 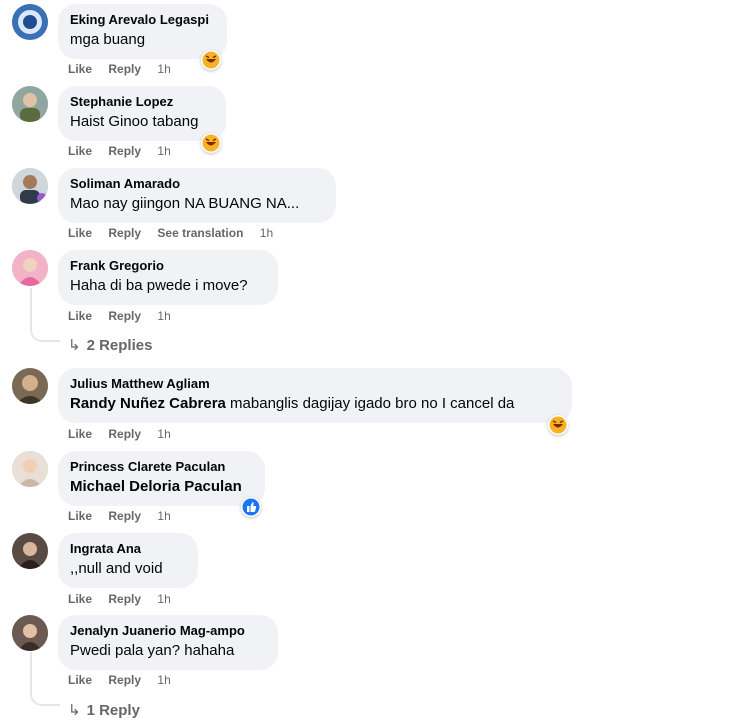 What do you see at coordinates (251, 507) in the screenshot?
I see `like-reaction-icon` at bounding box center [251, 507].